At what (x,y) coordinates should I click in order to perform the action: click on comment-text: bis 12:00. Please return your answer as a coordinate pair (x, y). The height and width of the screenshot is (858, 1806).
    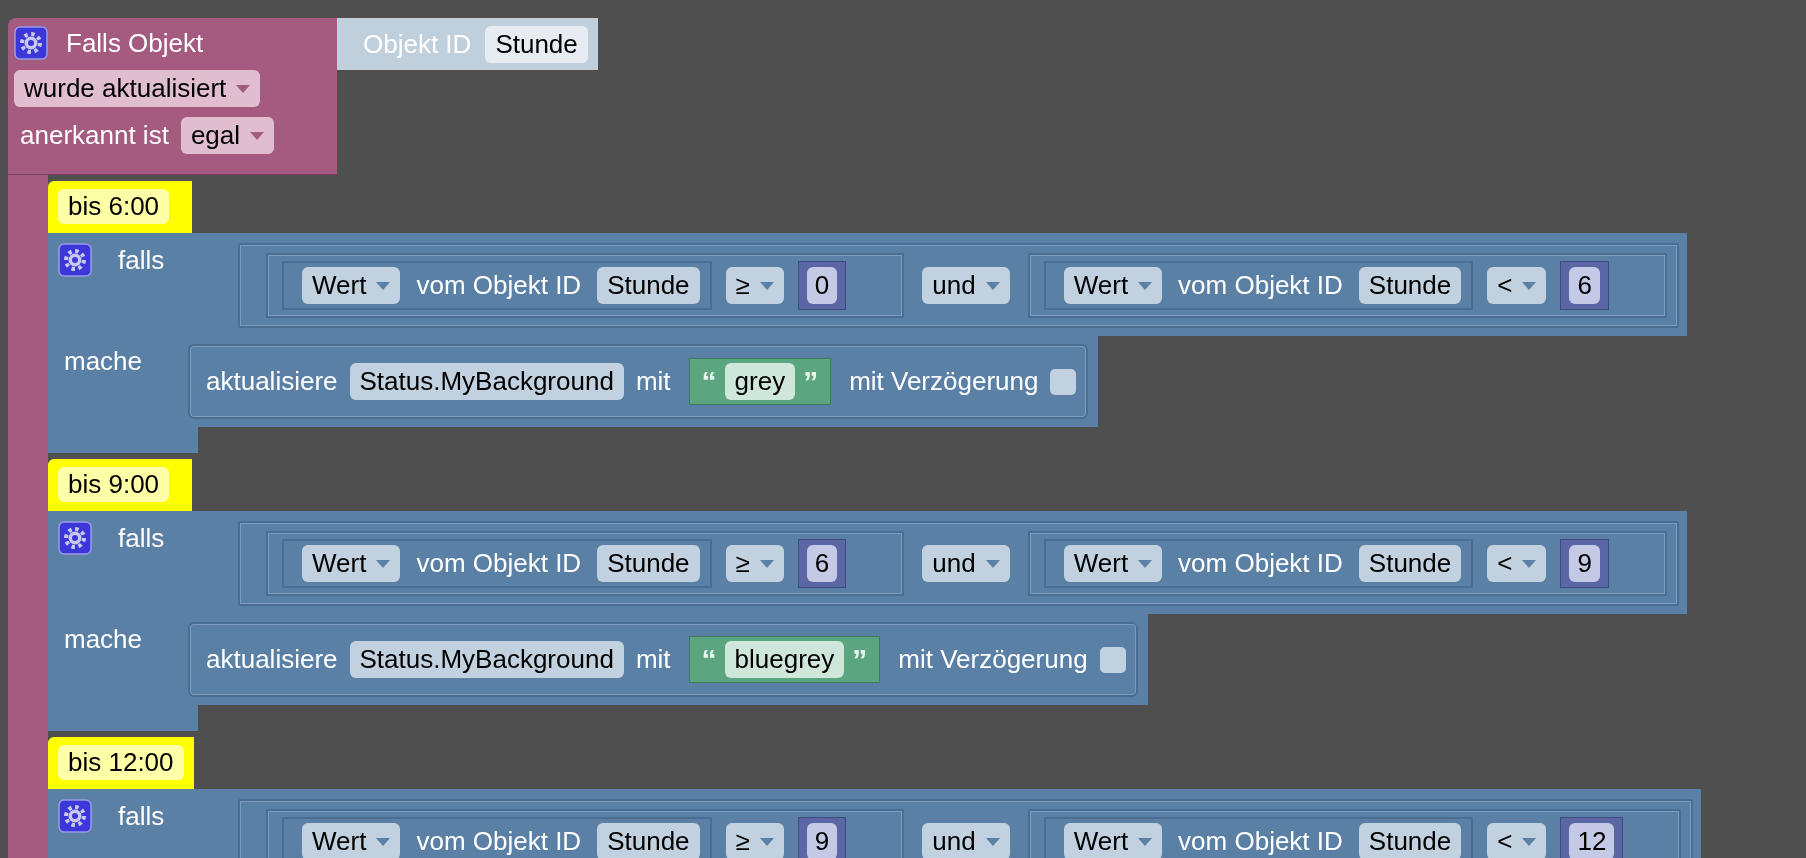
    Looking at the image, I should click on (121, 762).